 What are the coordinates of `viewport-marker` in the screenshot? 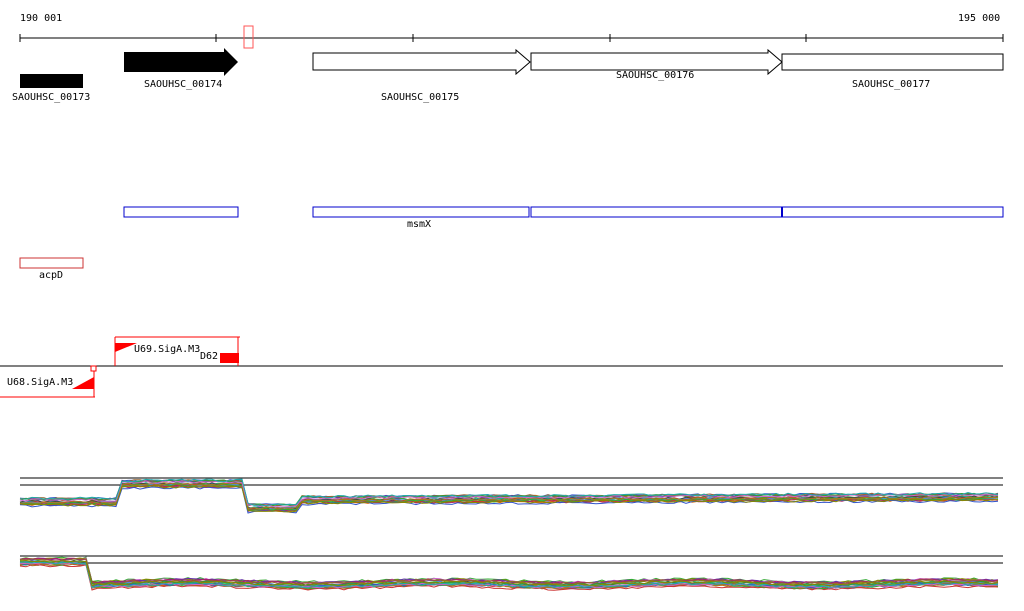 It's located at (248, 37).